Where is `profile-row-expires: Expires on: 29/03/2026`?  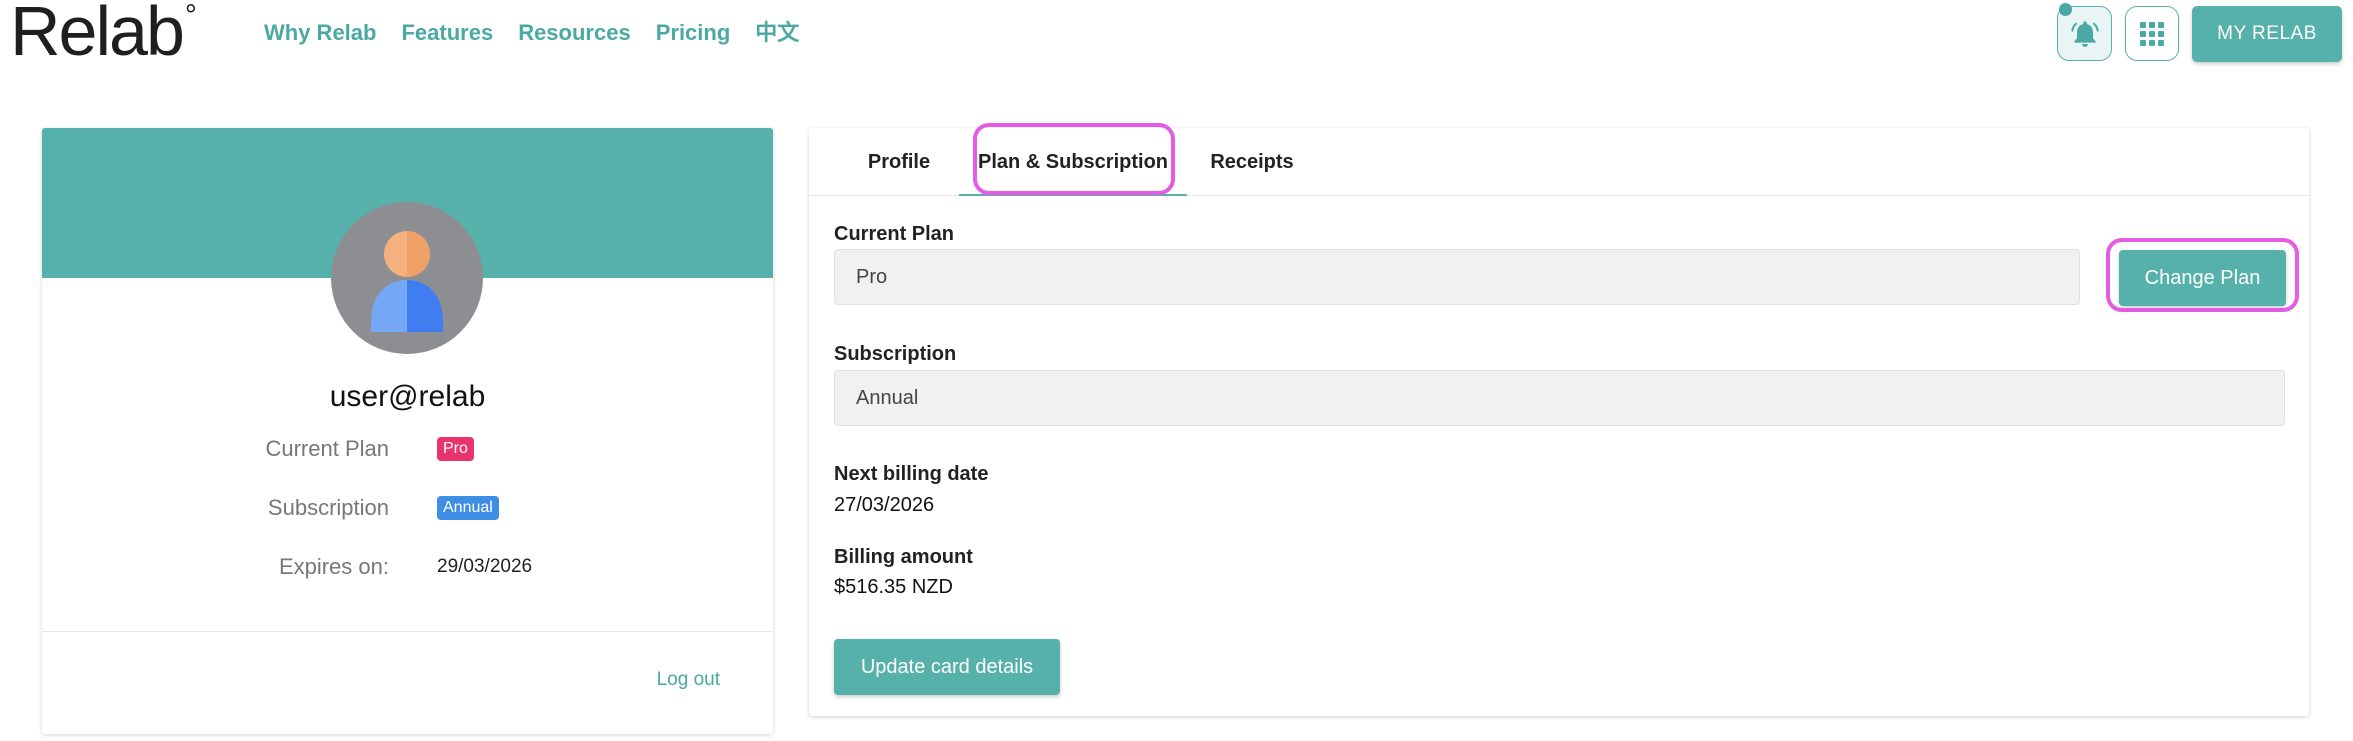
profile-row-expires: Expires on: 29/03/2026 is located at coordinates (407, 567).